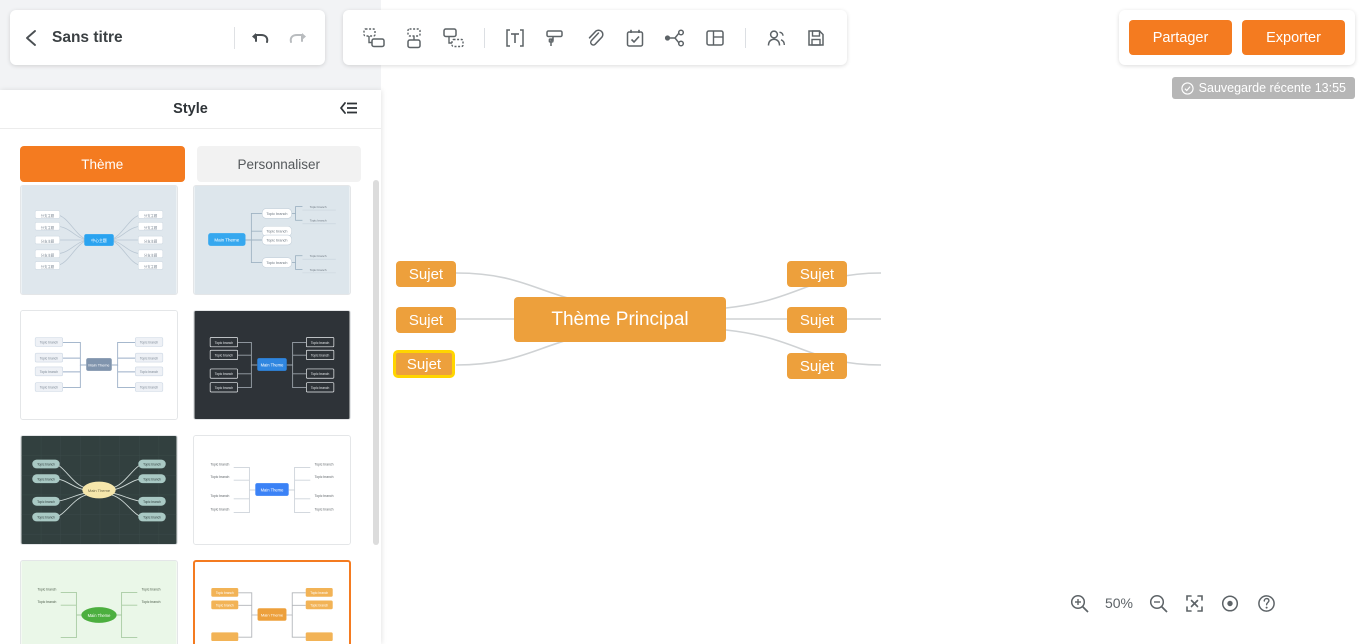 The image size is (1365, 644). Describe the element at coordinates (349, 109) in the screenshot. I see `collapse-panel-button` at that location.